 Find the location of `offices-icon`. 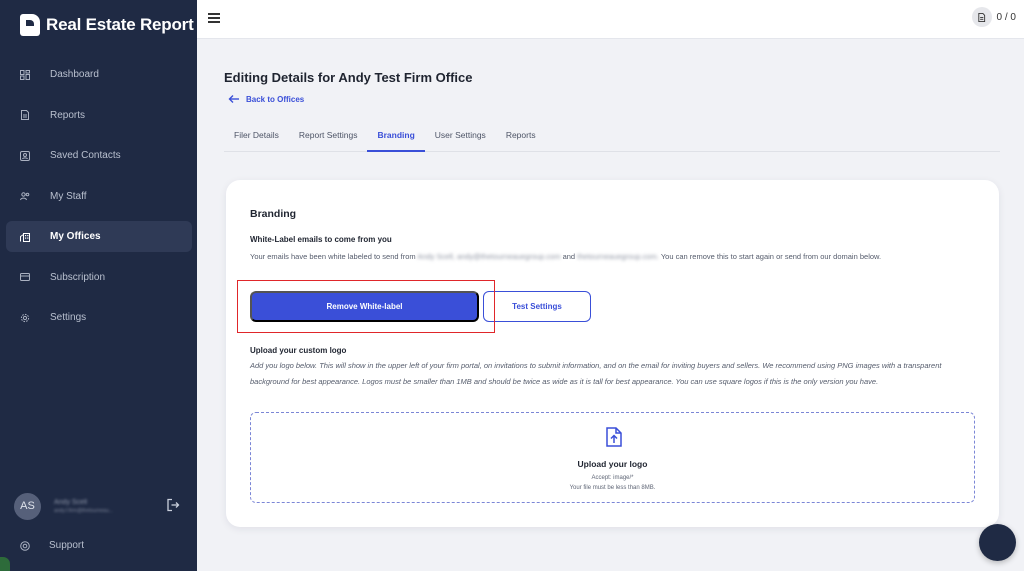

offices-icon is located at coordinates (25, 237).